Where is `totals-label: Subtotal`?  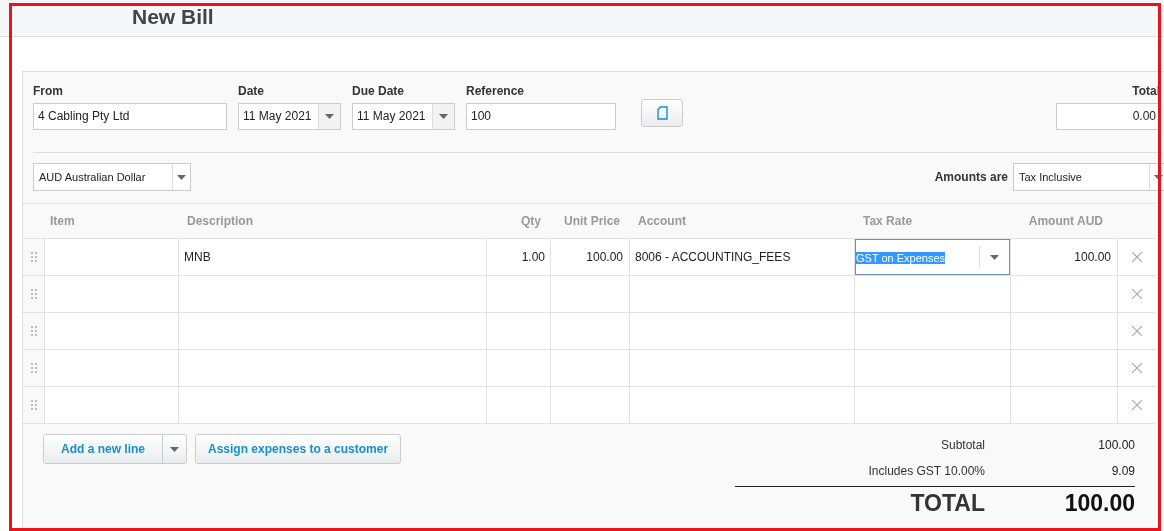 totals-label: Subtotal is located at coordinates (962, 445).